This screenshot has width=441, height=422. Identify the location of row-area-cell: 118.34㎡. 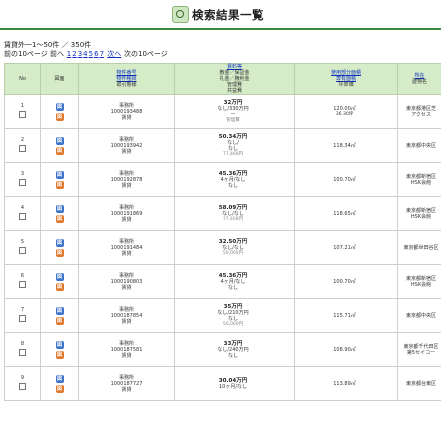
(346, 145).